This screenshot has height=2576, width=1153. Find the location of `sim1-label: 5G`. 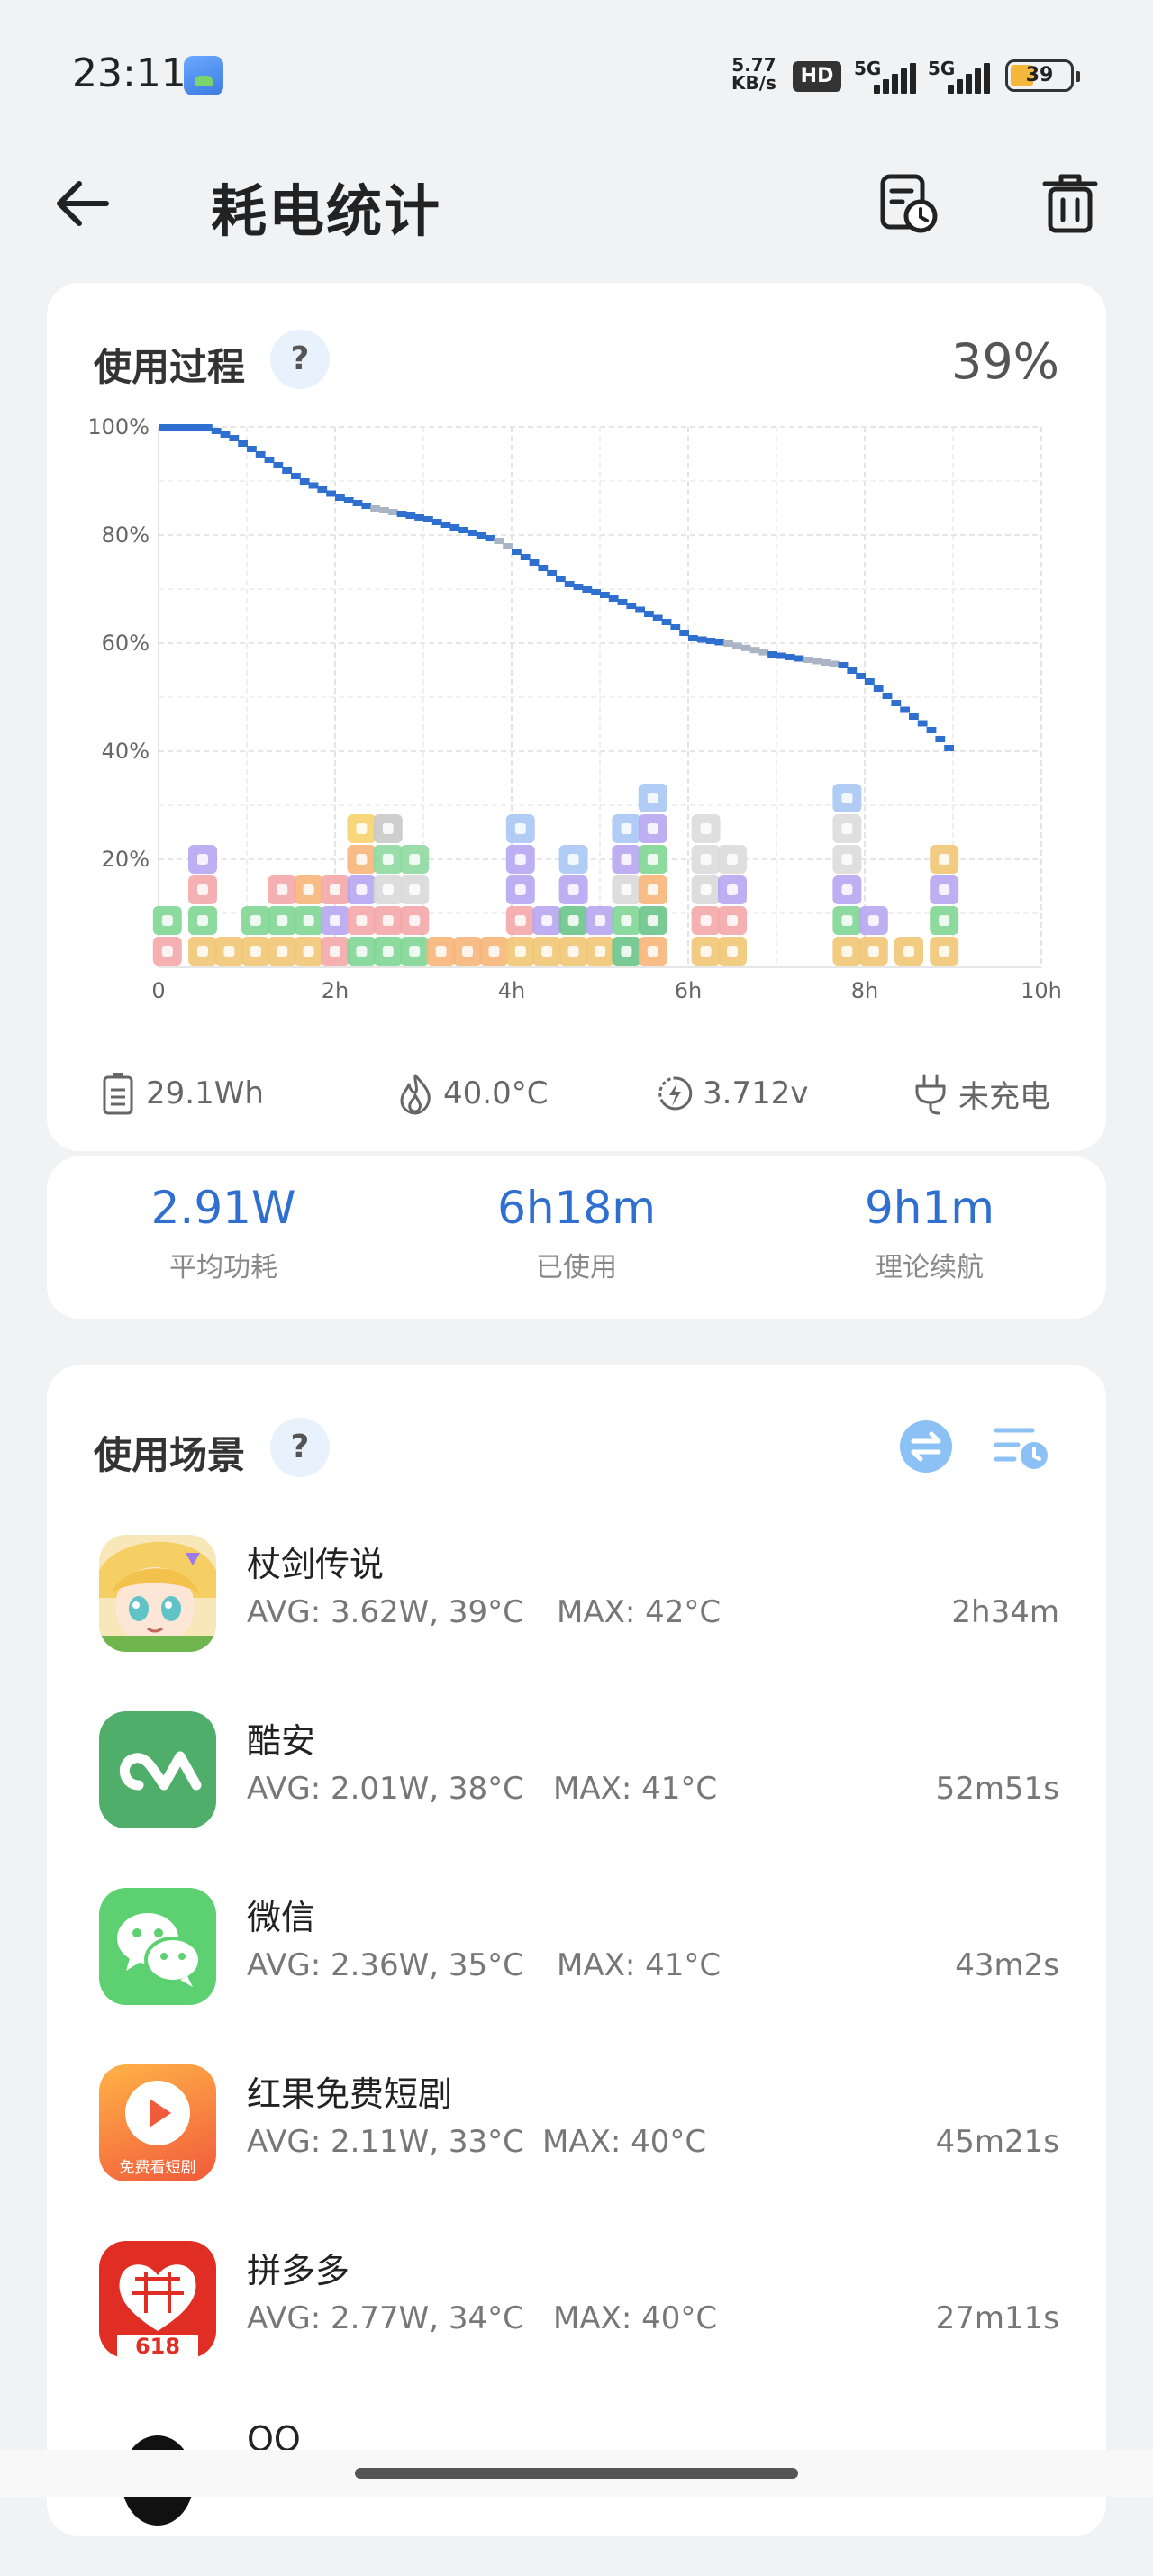

sim1-label: 5G is located at coordinates (868, 68).